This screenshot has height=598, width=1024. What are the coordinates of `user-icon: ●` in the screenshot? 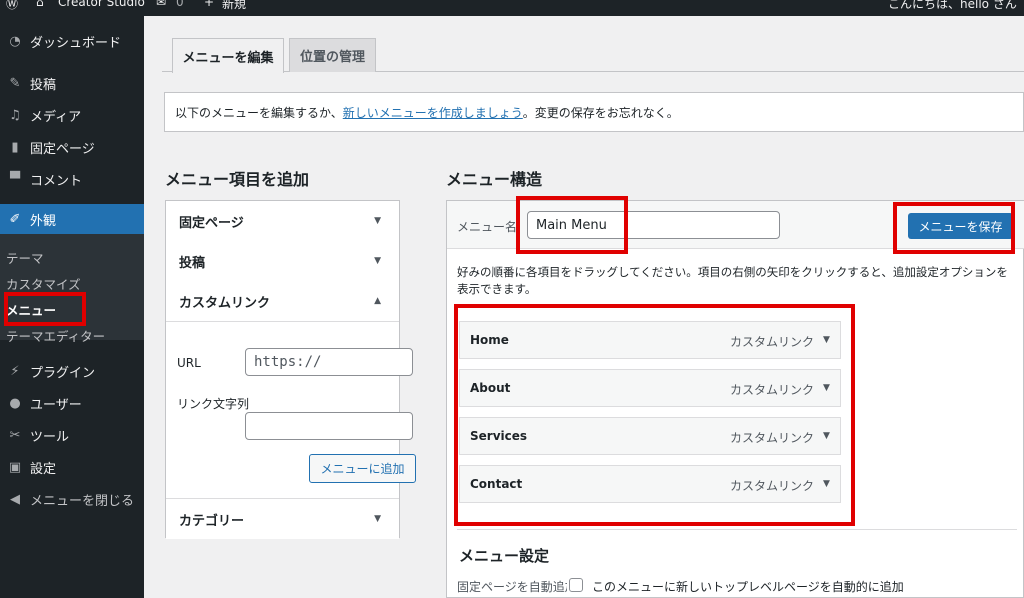 It's located at (15, 403).